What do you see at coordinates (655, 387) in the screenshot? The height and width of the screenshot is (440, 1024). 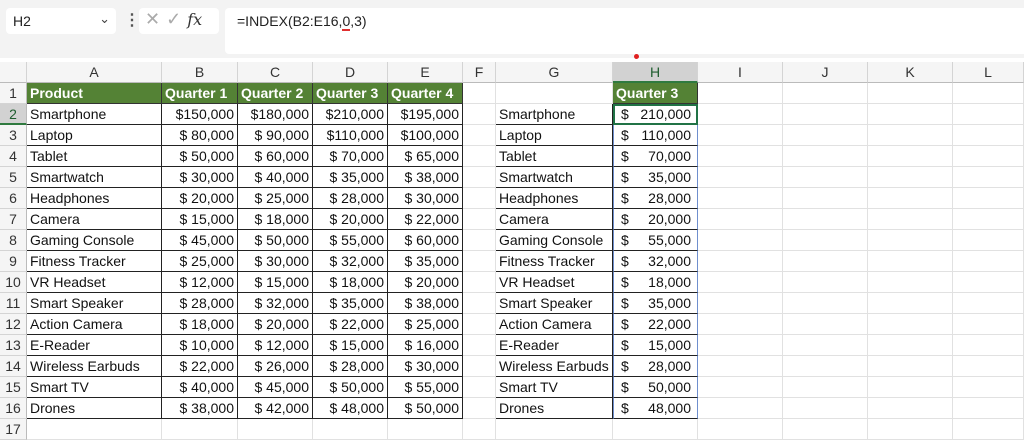 I see `table2-value: $50,000` at bounding box center [655, 387].